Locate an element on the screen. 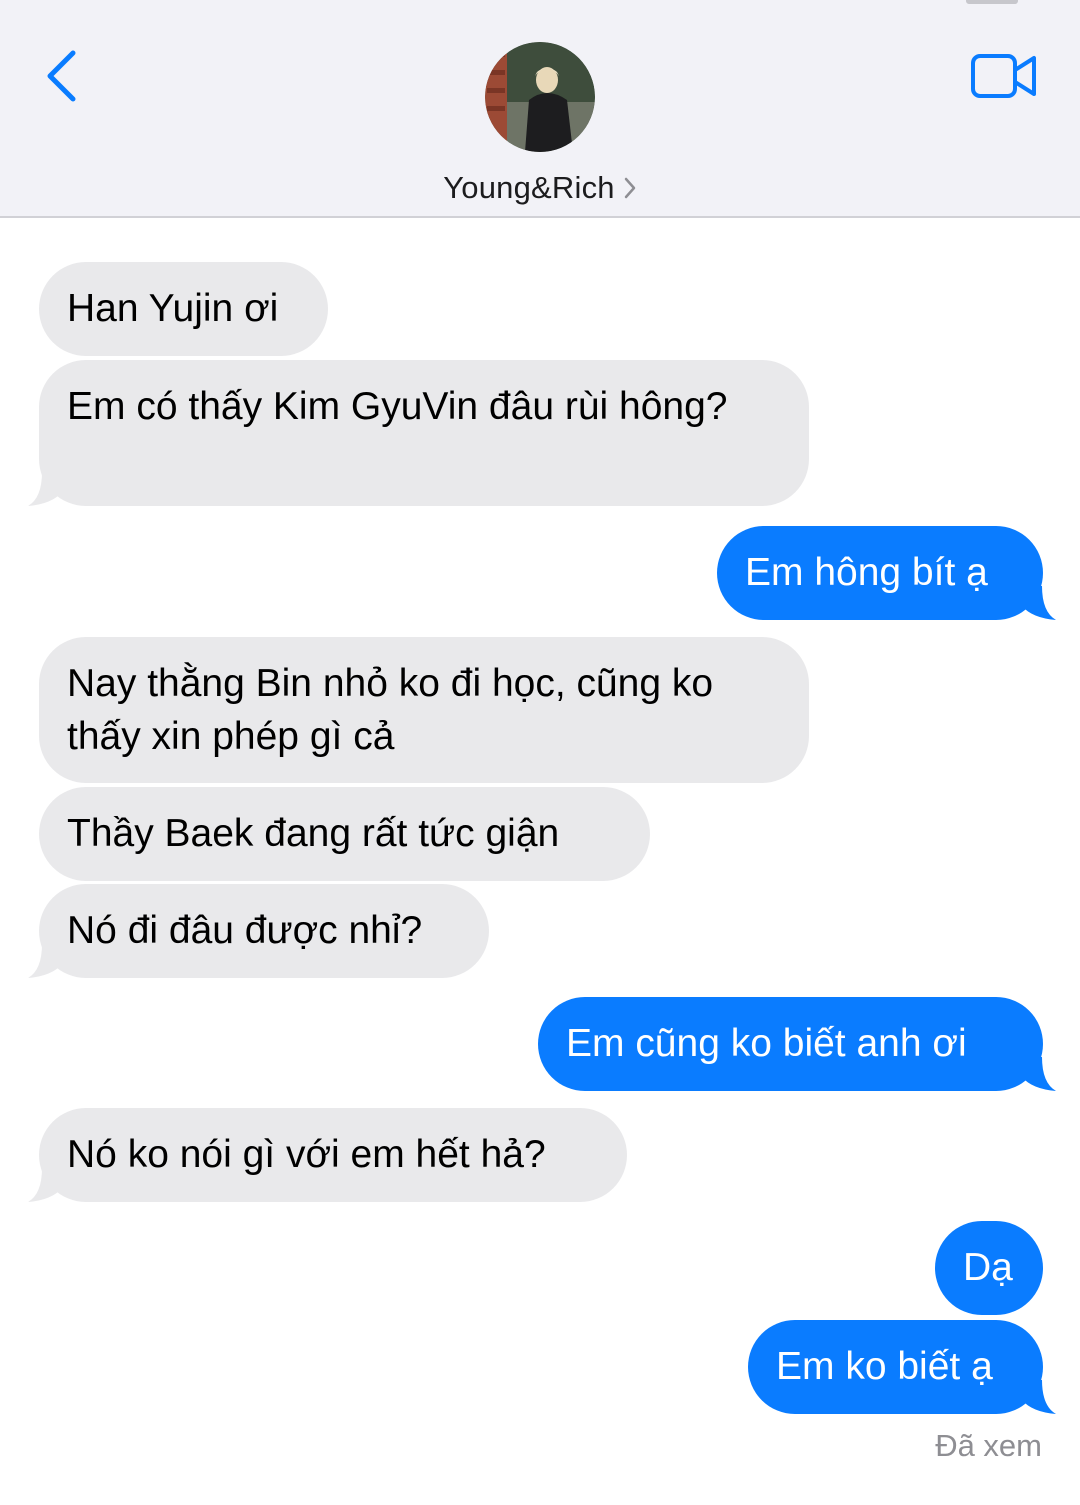  contact-name-button: Young&Rich is located at coordinates (540, 188).